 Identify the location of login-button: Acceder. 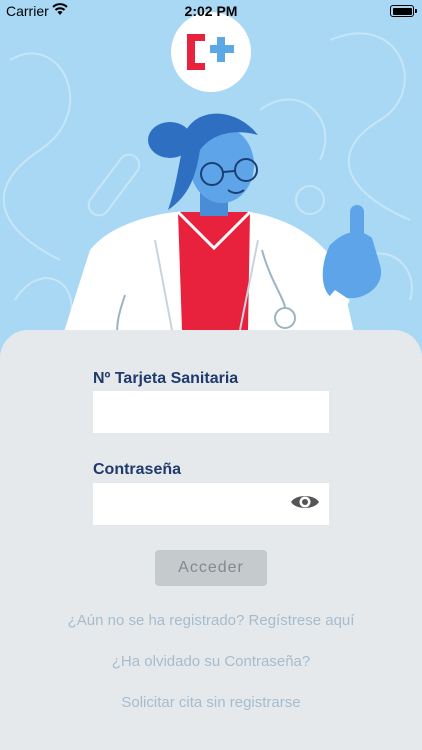
(211, 568).